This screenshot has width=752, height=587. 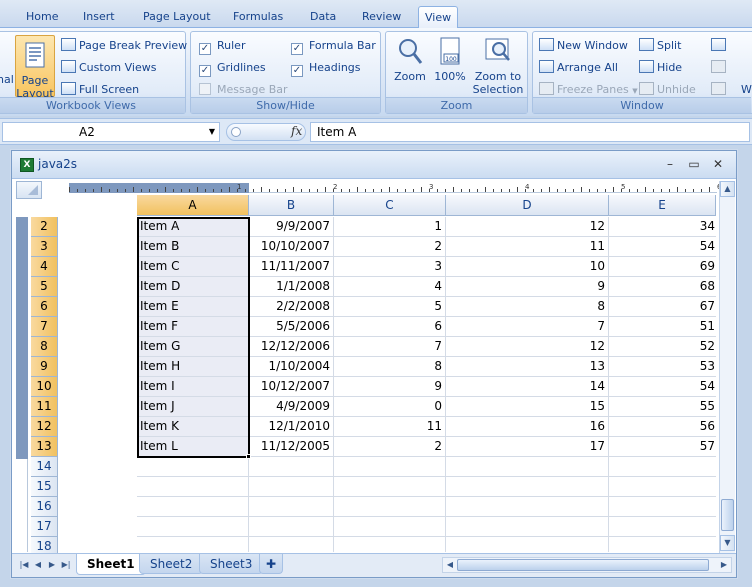 I want to click on next-sheet-icon: ▶, so click(x=52, y=565).